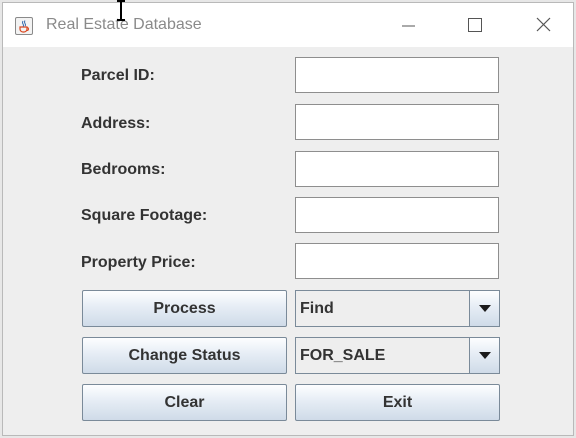 The height and width of the screenshot is (438, 576). I want to click on change-status-button: Change Status, so click(184, 355).